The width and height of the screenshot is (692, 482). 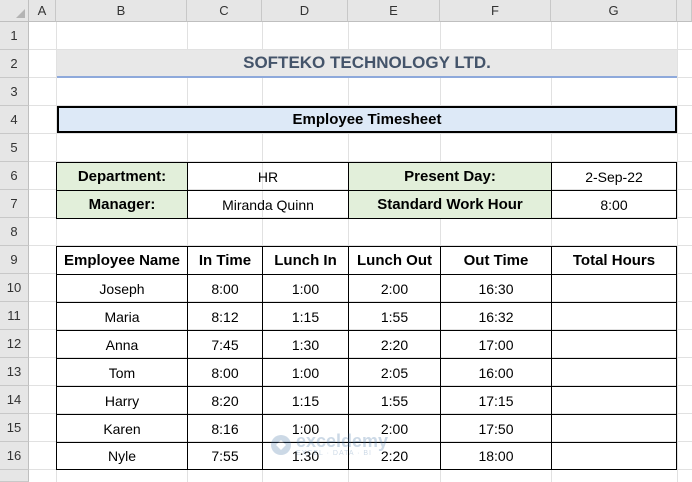 What do you see at coordinates (614, 11) in the screenshot?
I see `column-header-g: G` at bounding box center [614, 11].